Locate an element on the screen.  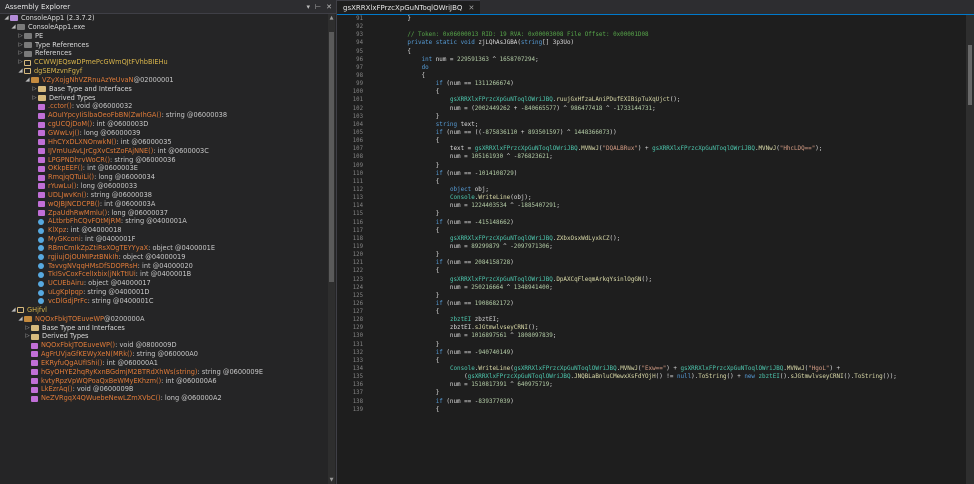
tree-node: wQJBJNCDCPB() : int @0600003A is located at coordinates (163, 204).